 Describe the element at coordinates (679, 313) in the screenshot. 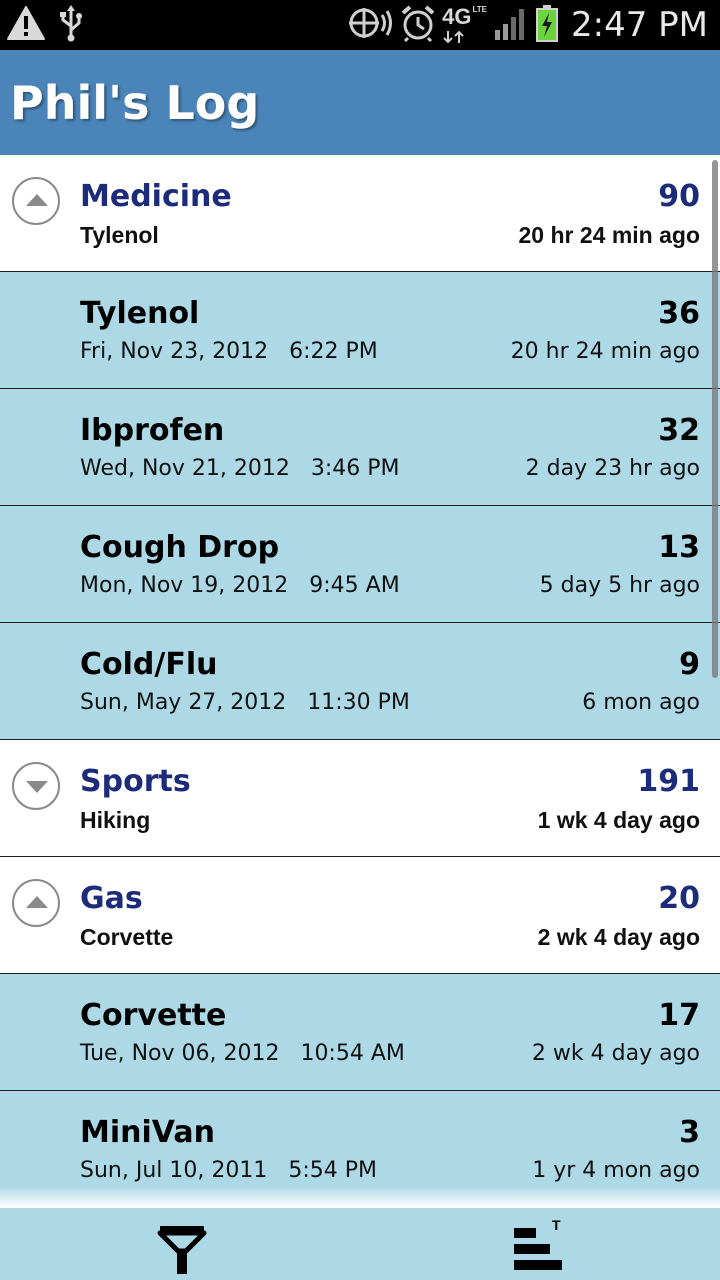

I see `item-count: 36` at that location.